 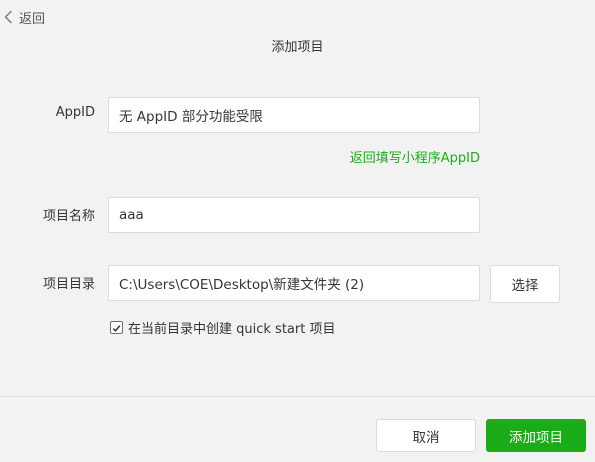 I want to click on project-name-label: 项目名称, so click(x=68, y=216).